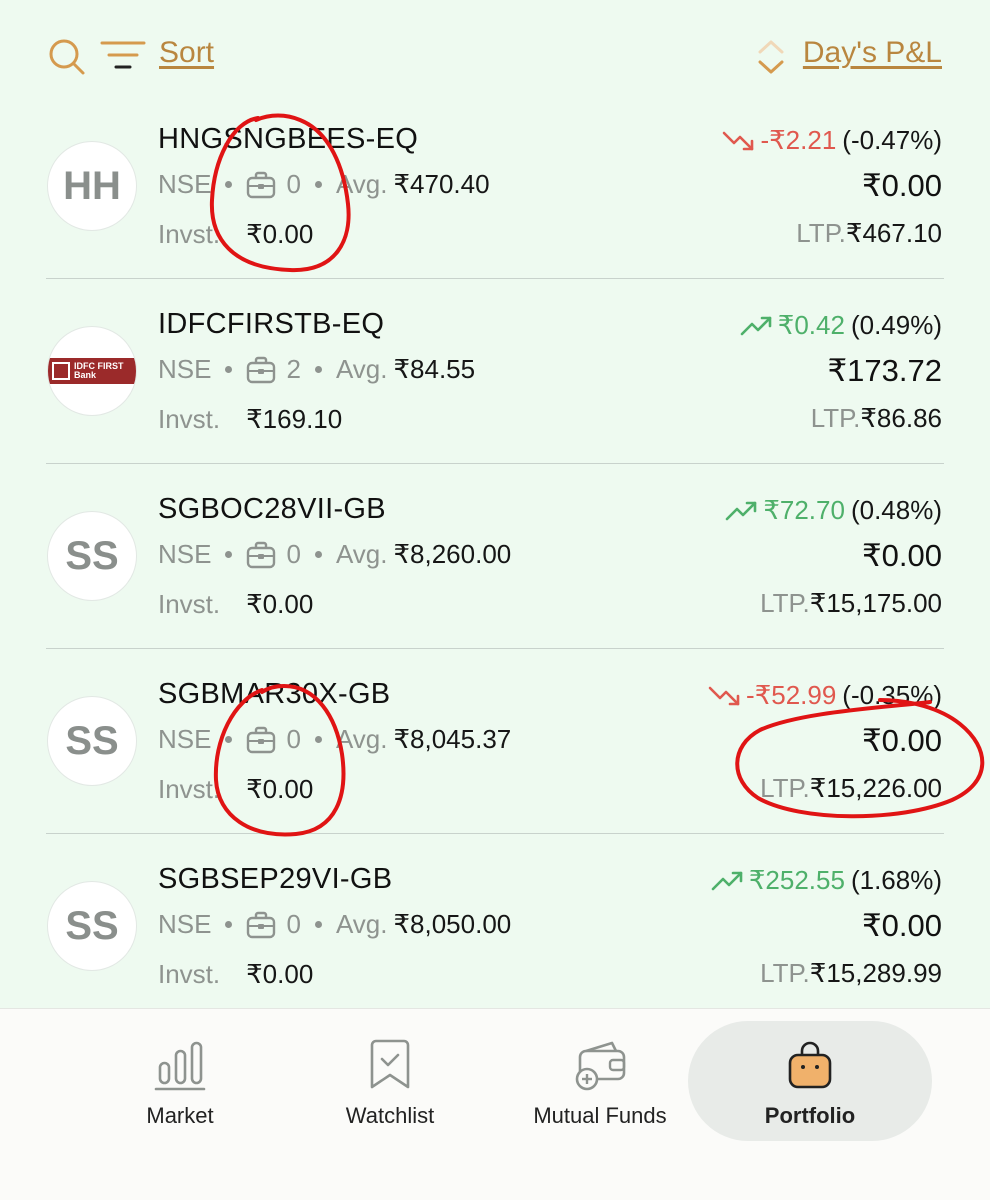 This screenshot has height=1200, width=990. Describe the element at coordinates (738, 140) in the screenshot. I see `trend-down-icon` at that location.